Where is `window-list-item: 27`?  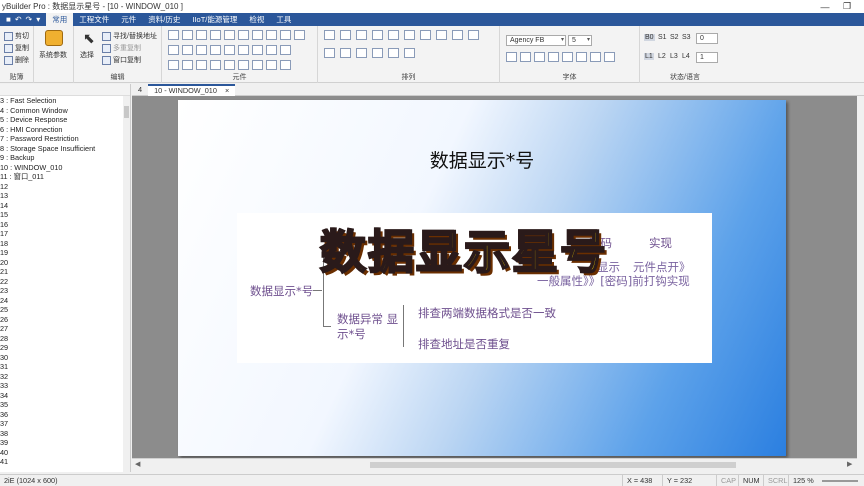
window-list-item: 27 is located at coordinates (65, 329).